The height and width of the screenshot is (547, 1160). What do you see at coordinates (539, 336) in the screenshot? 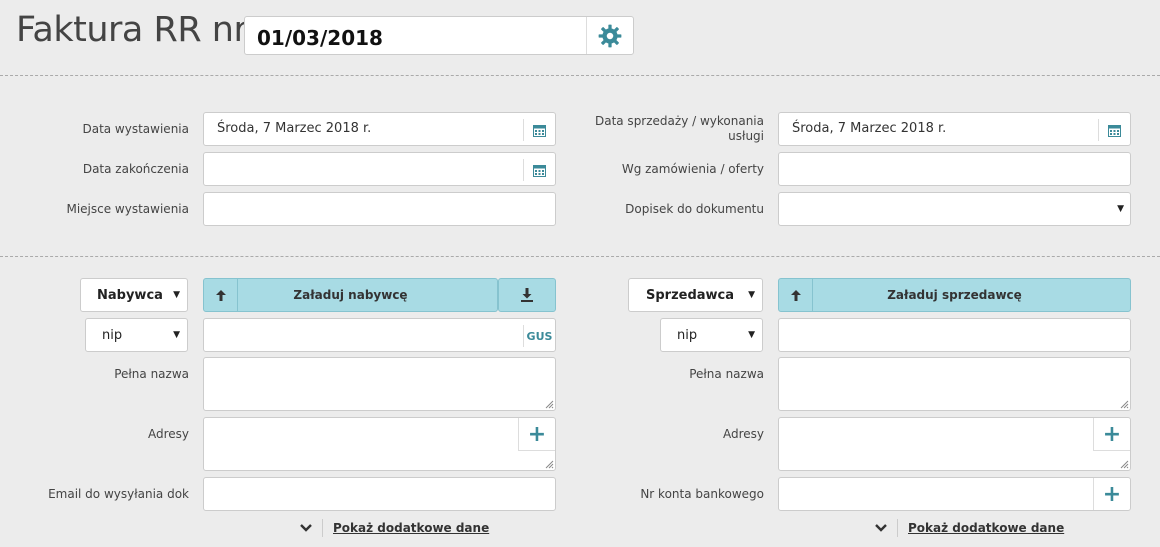
I see `gus-button: GUS` at bounding box center [539, 336].